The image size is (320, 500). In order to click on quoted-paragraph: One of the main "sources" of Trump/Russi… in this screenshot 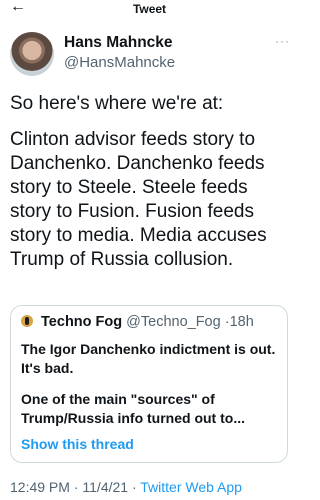, I will do `click(133, 408)`.